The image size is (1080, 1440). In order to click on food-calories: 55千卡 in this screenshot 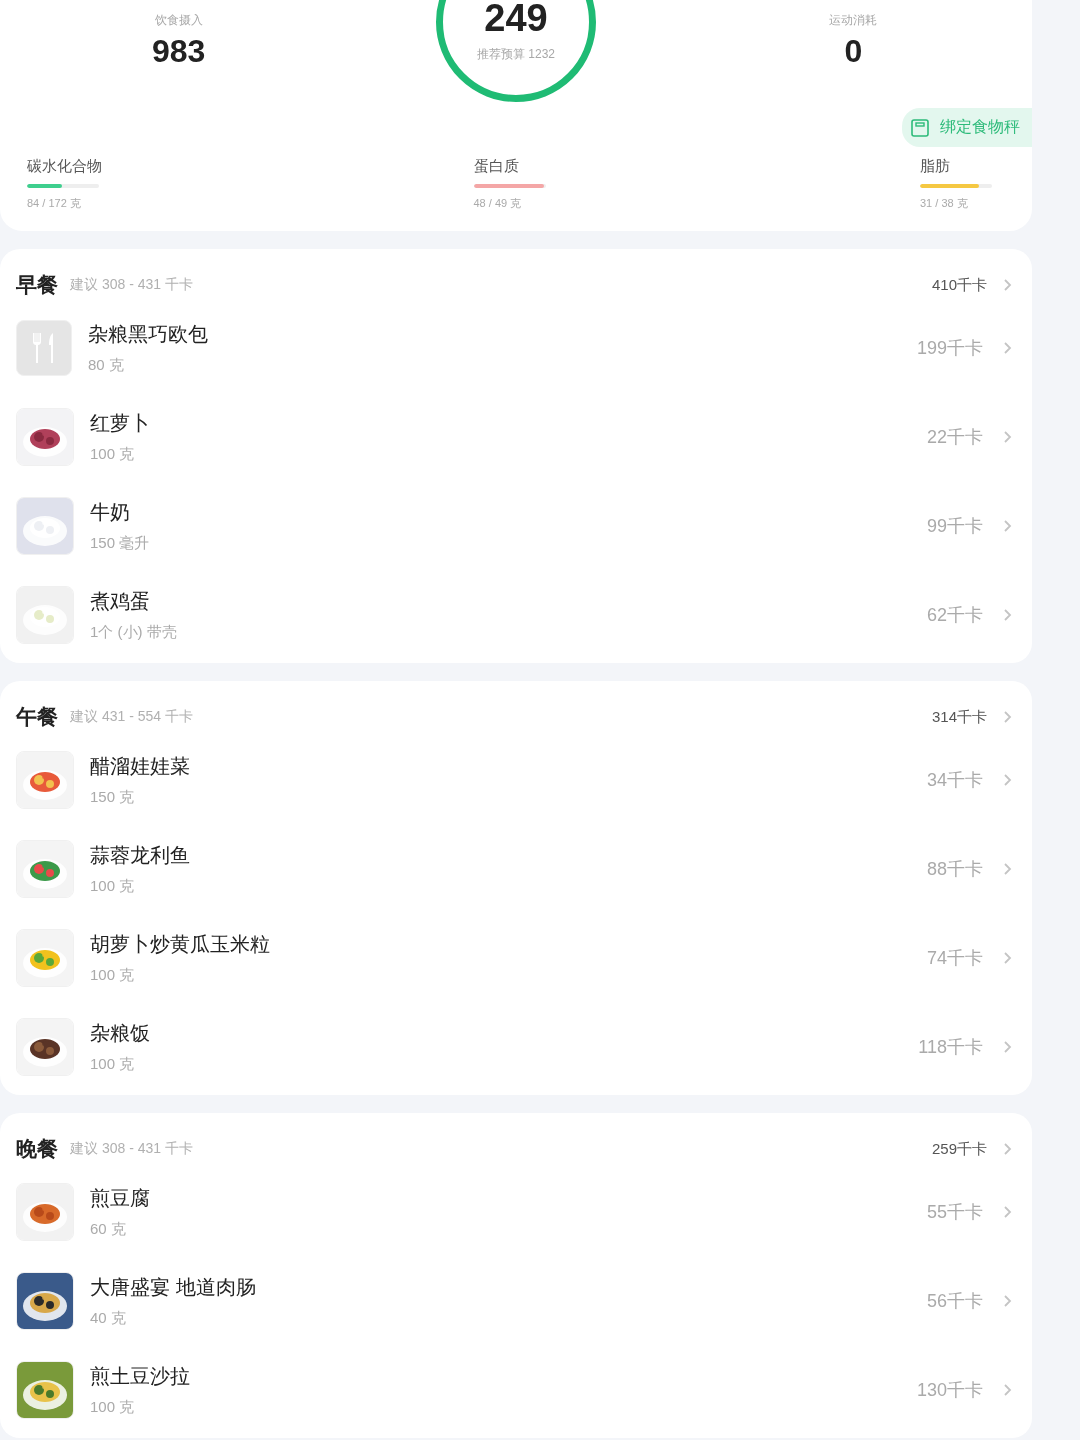, I will do `click(954, 1212)`.